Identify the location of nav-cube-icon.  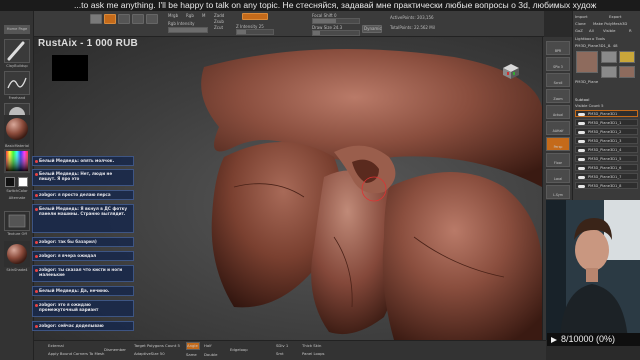
(511, 71).